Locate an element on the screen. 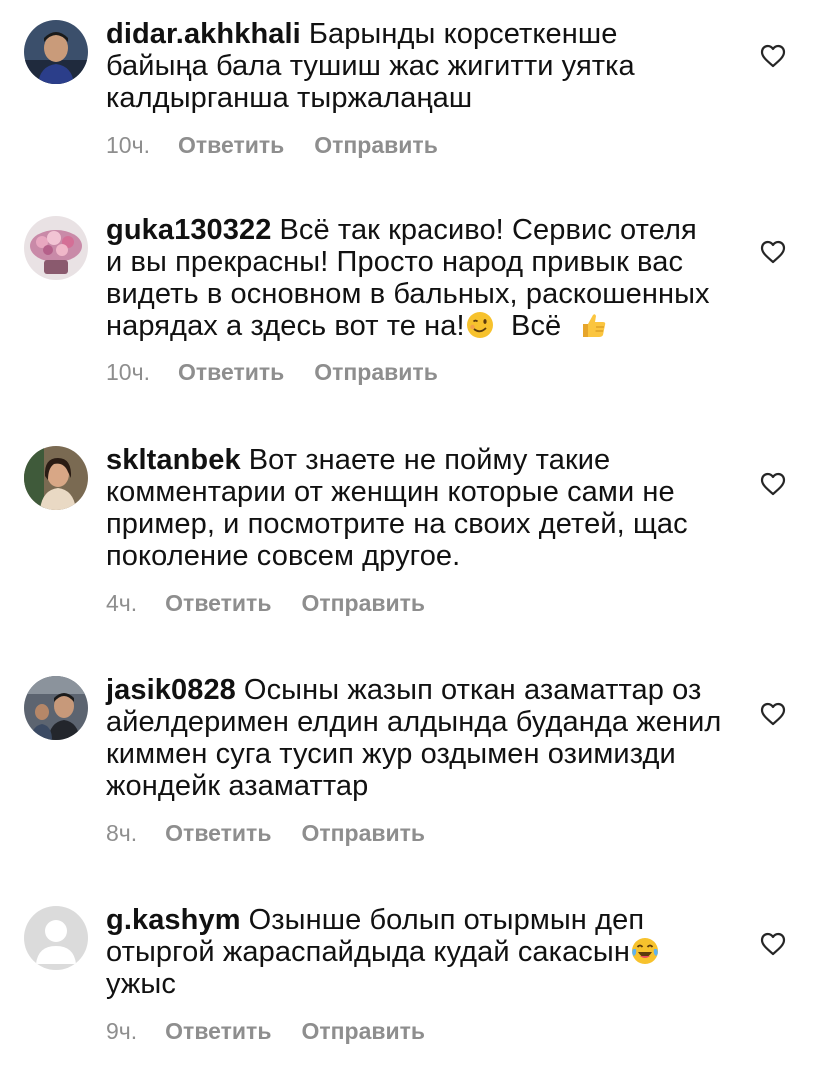  comment-meta: 9ч. Ответить Отправить is located at coordinates (421, 1033).